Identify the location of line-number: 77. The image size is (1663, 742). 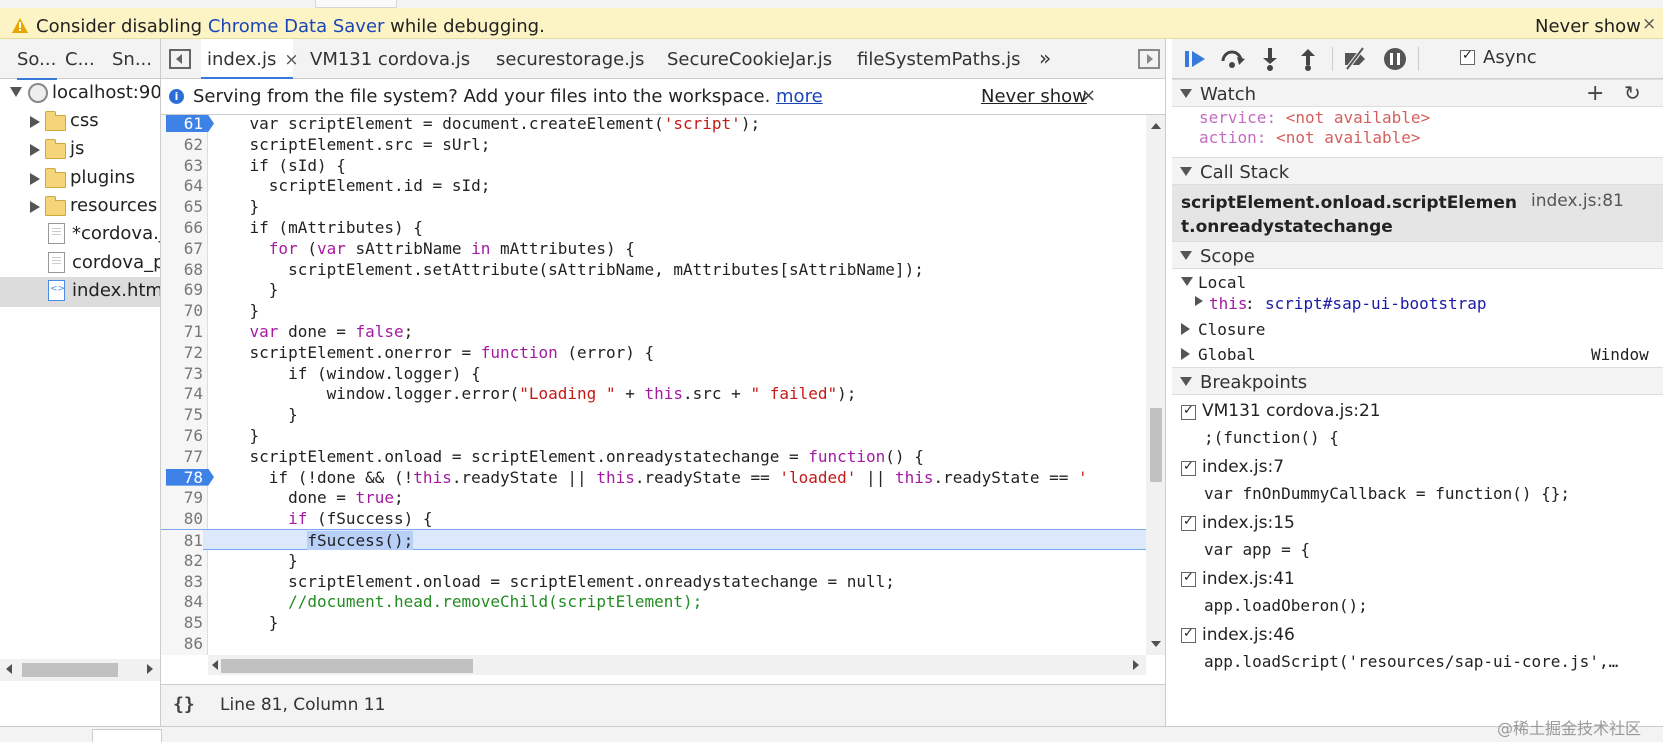
(182, 456).